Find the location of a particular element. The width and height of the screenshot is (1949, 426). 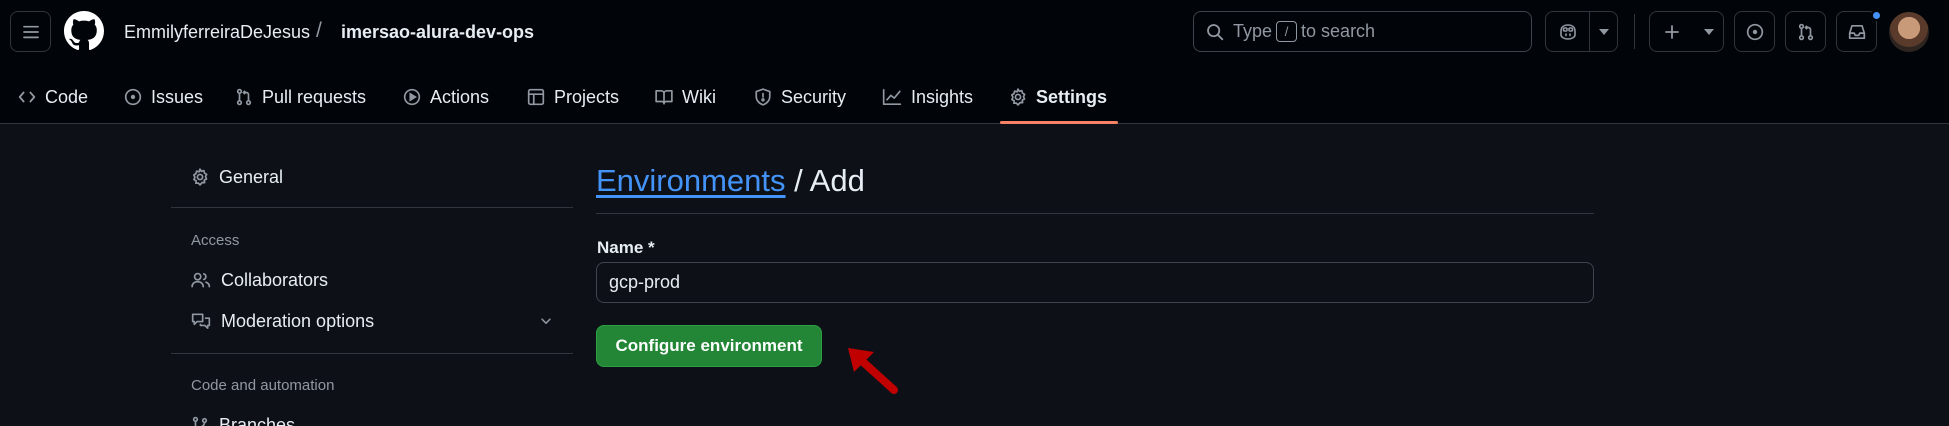

environment-name-input is located at coordinates (1095, 282).